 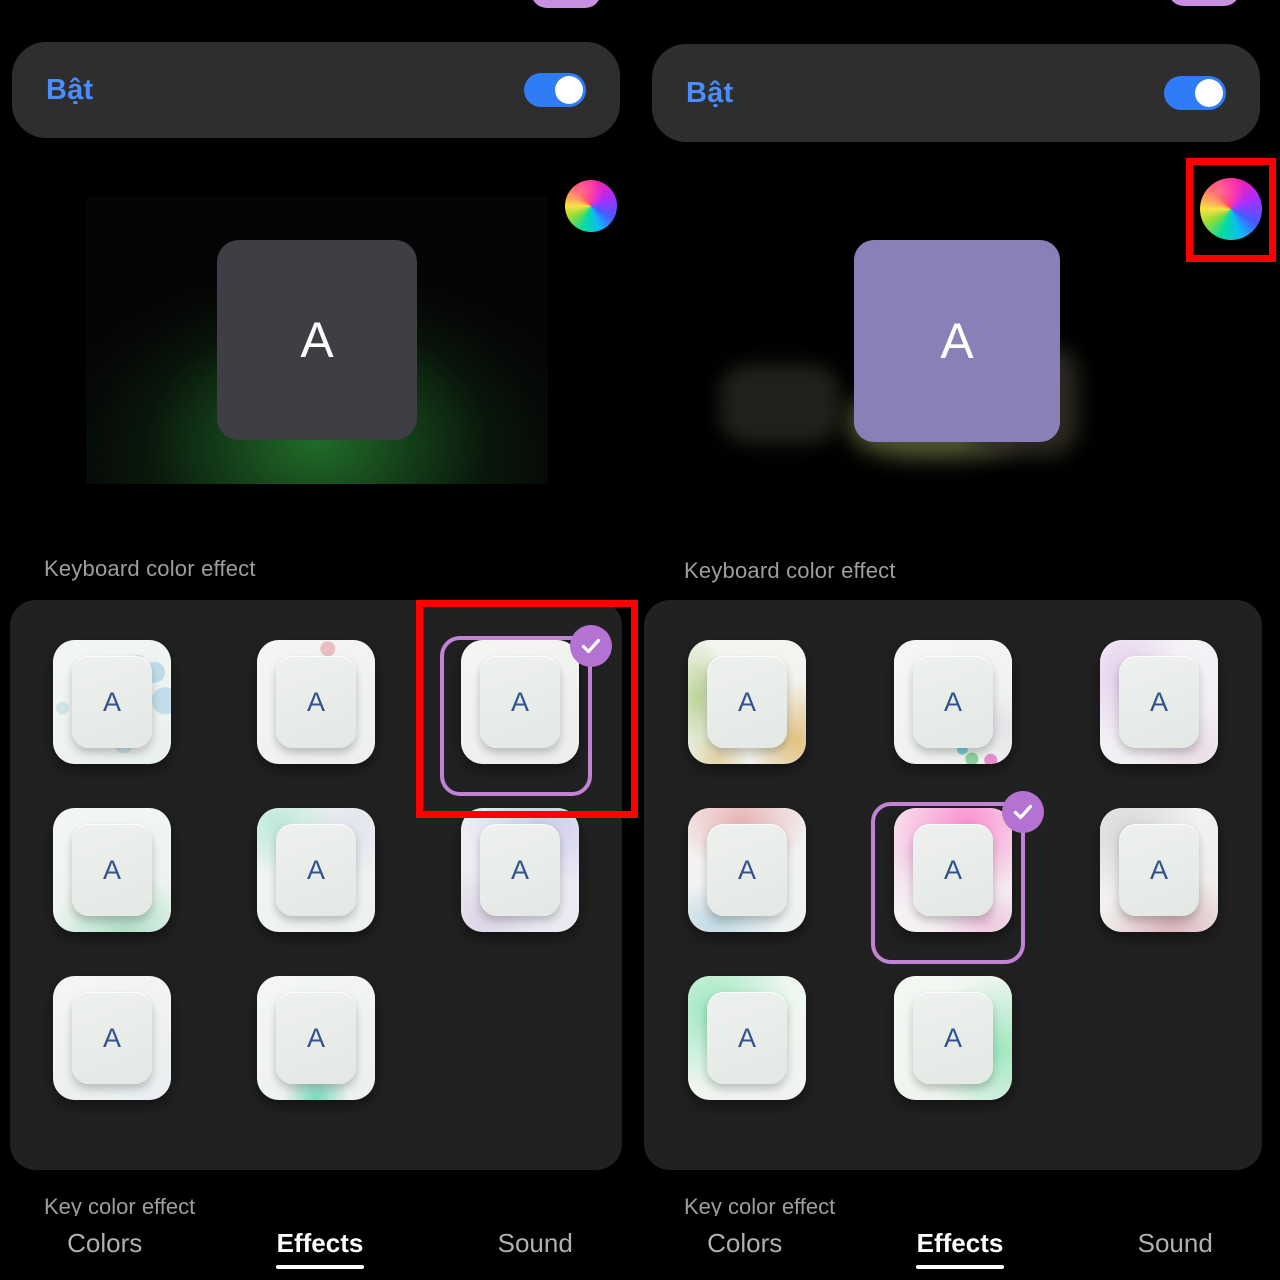 I want to click on tab-sound-right: Sound, so click(x=1175, y=1248).